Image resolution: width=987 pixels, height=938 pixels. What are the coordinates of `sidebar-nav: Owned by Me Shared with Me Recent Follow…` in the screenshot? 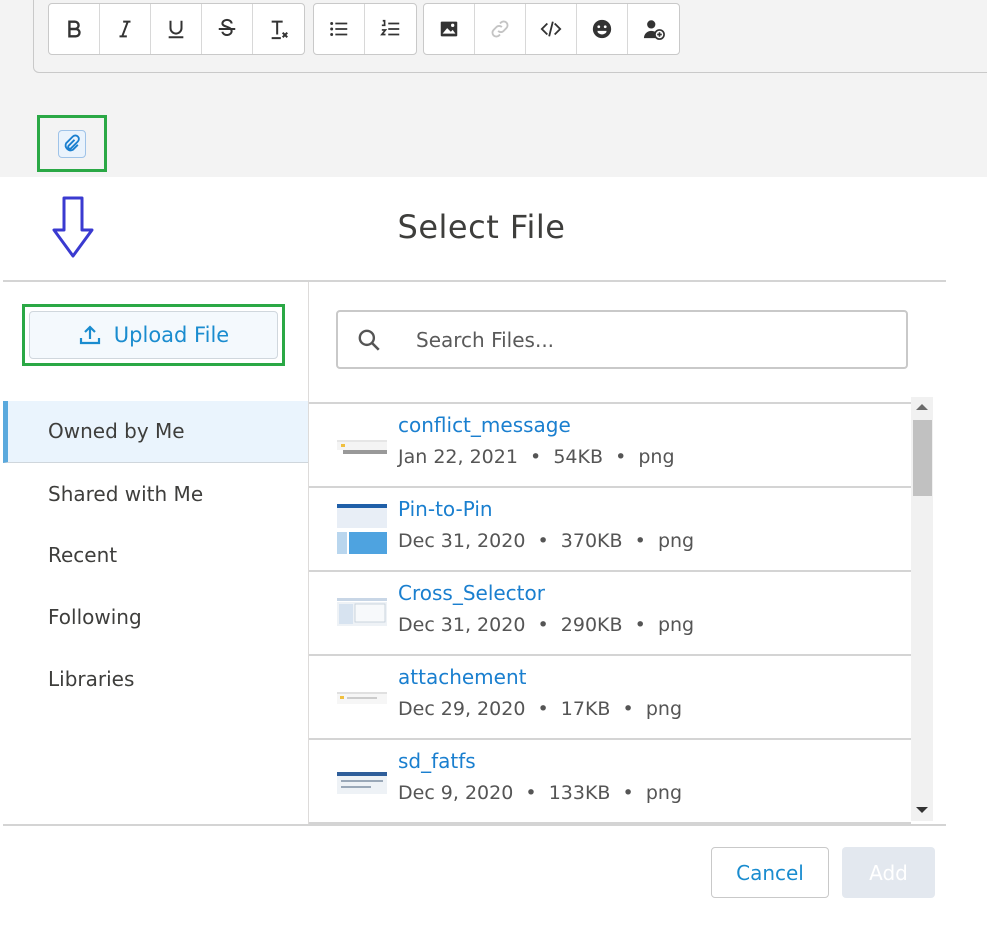 It's located at (156, 555).